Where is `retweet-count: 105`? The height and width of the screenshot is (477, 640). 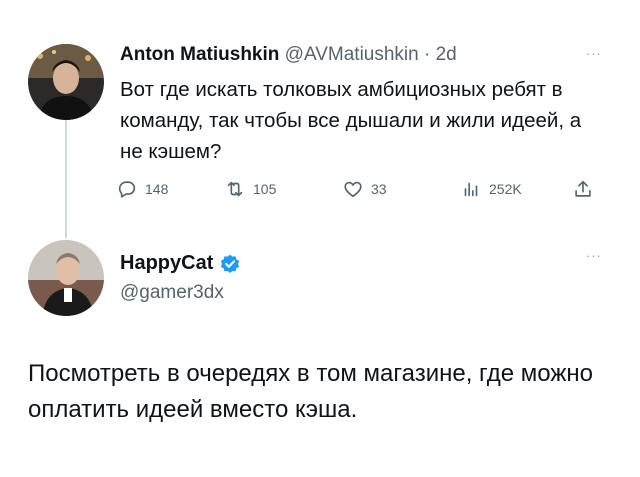
retweet-count: 105 is located at coordinates (265, 189).